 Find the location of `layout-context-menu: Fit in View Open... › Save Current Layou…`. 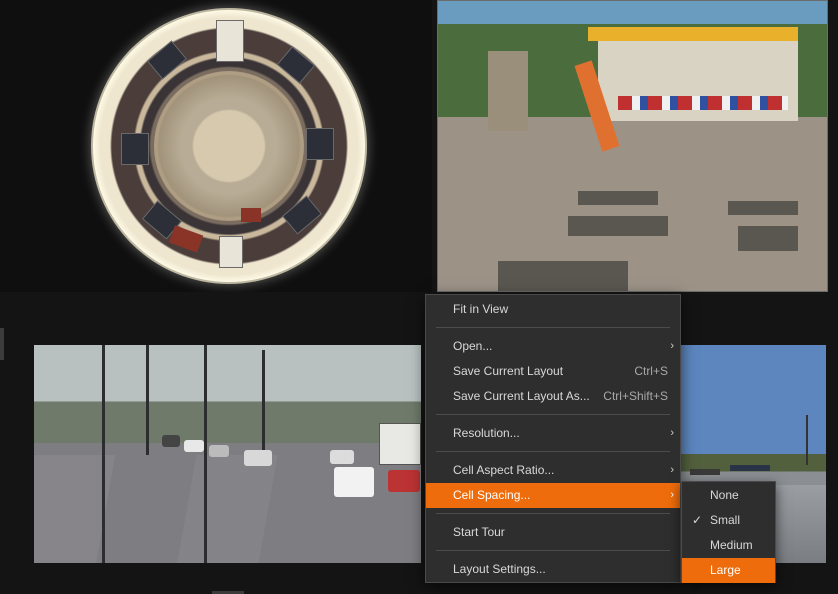

layout-context-menu: Fit in View Open... › Save Current Layou… is located at coordinates (553, 438).